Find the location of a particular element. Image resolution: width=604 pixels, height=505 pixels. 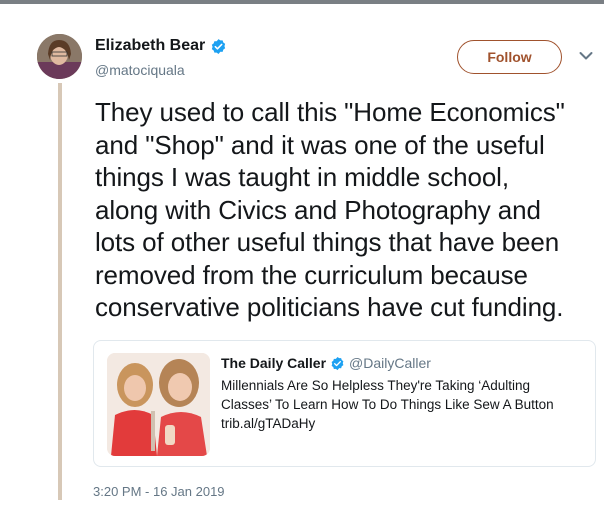

quoted-tweet-thumbnail is located at coordinates (158, 404).